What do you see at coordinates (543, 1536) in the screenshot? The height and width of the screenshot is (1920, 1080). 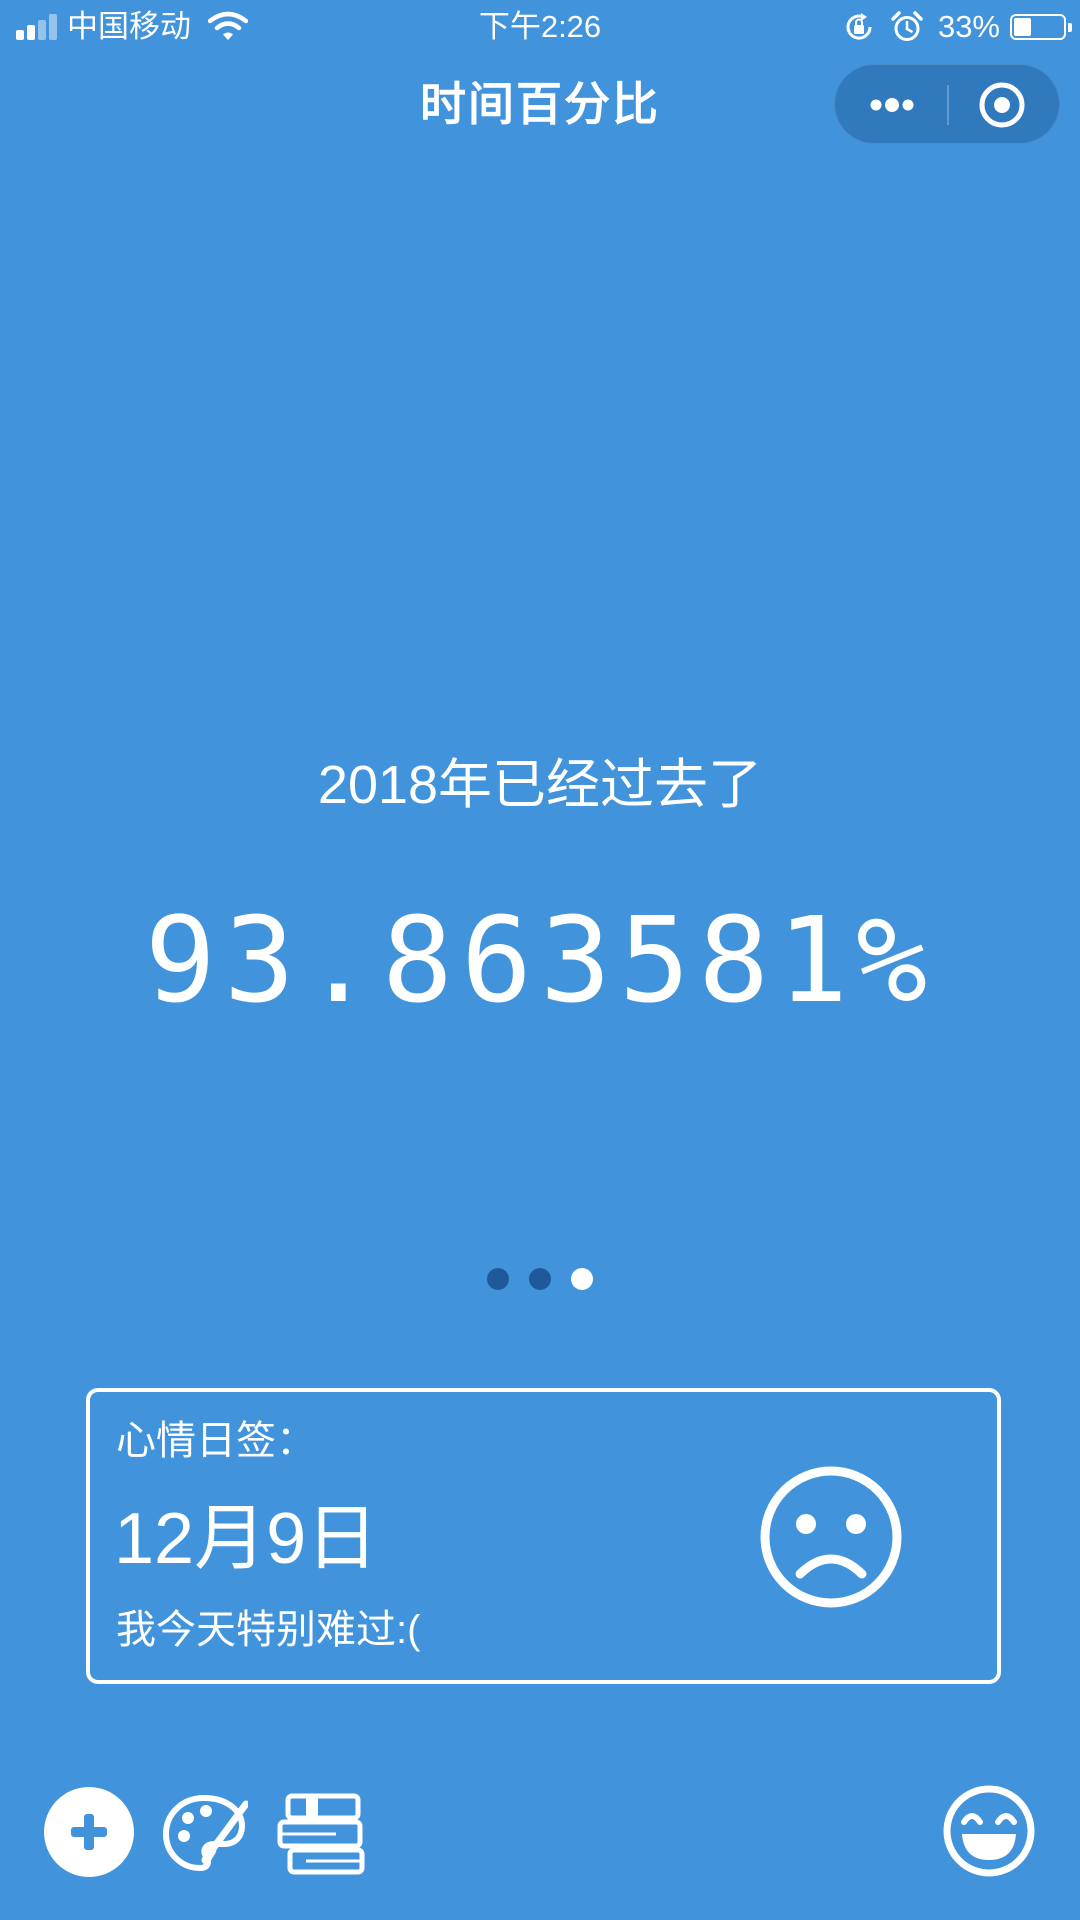 I see `mood-card: 心情日签： 12月9日 我今天特别难过:(` at bounding box center [543, 1536].